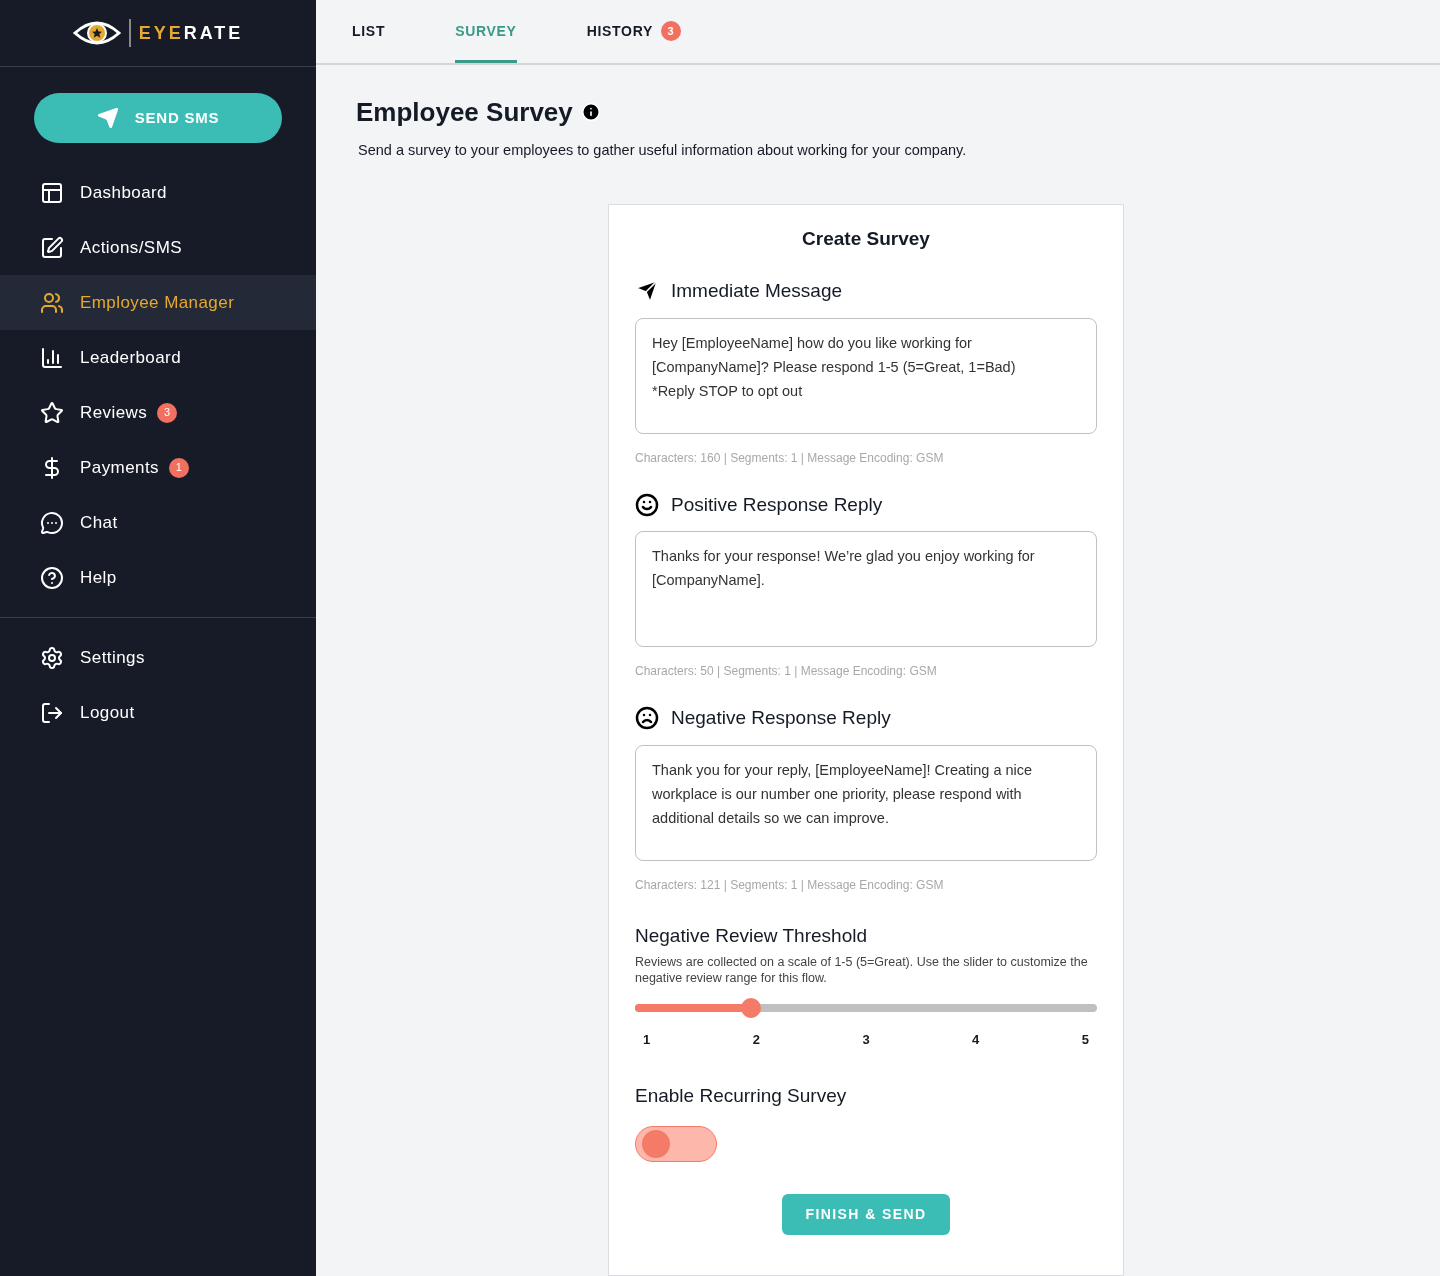  Describe the element at coordinates (52, 192) in the screenshot. I see `panel-icon` at that location.